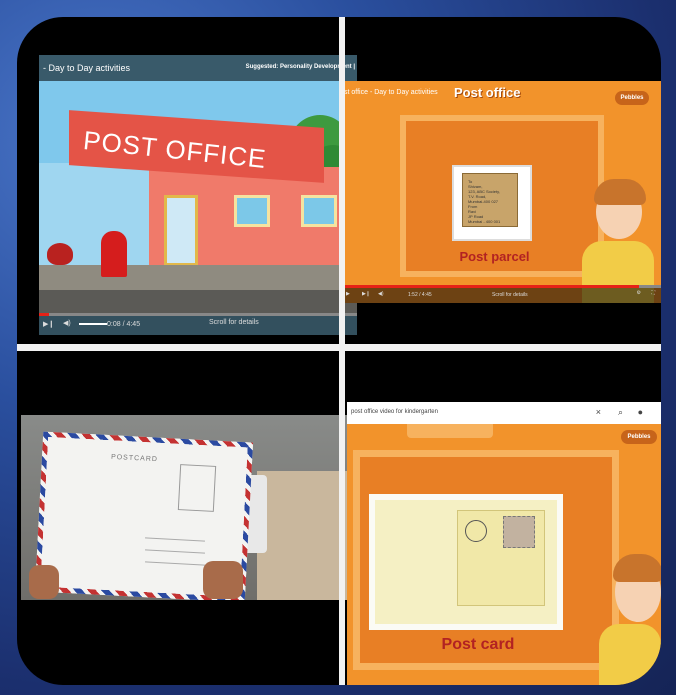 The image size is (676, 695). What do you see at coordinates (198, 324) in the screenshot?
I see `video-controls: ▶❙ ◀) 0:08 / 4:45 Scroll for details` at bounding box center [198, 324].